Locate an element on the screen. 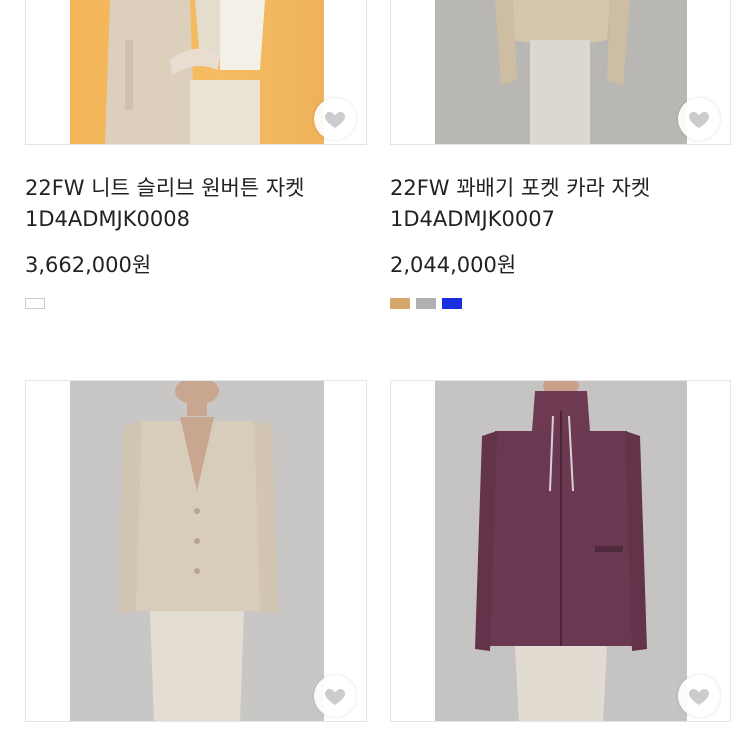 This screenshot has width=754, height=754. product-title: 22FW 꽈배기 포켓 카라 자켓 is located at coordinates (520, 188).